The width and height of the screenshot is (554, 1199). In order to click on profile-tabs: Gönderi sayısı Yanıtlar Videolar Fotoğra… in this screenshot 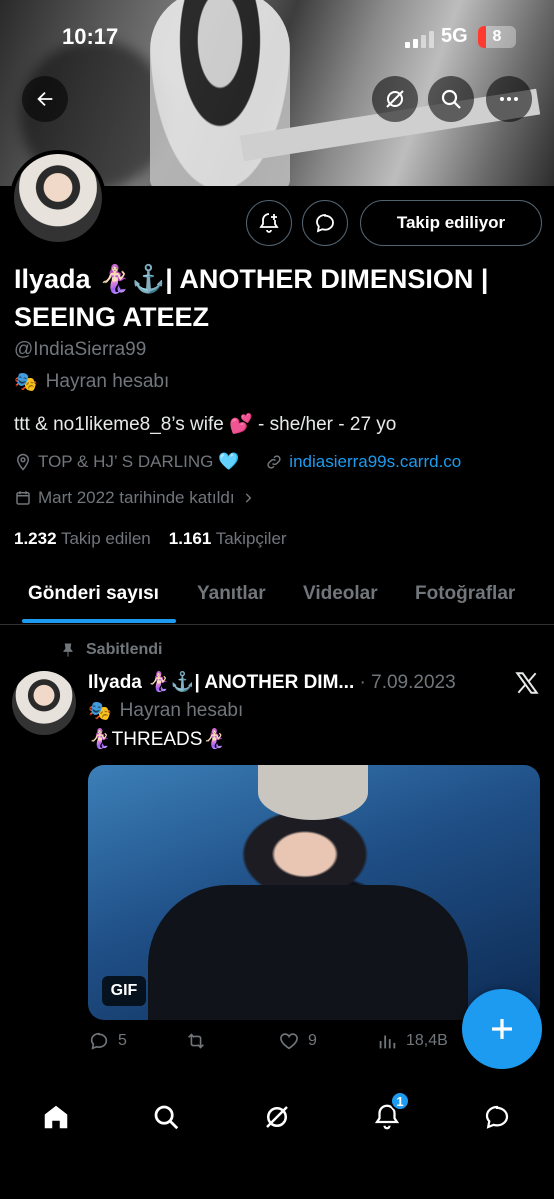, I will do `click(277, 595)`.